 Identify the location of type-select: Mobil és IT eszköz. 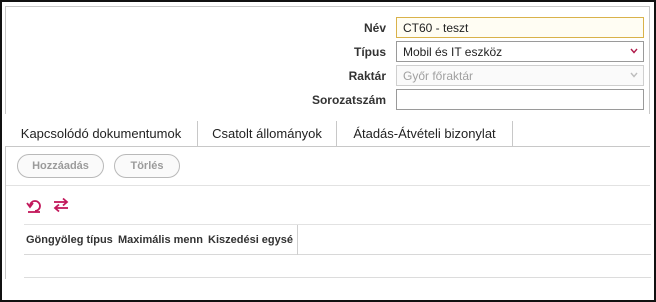
(520, 51).